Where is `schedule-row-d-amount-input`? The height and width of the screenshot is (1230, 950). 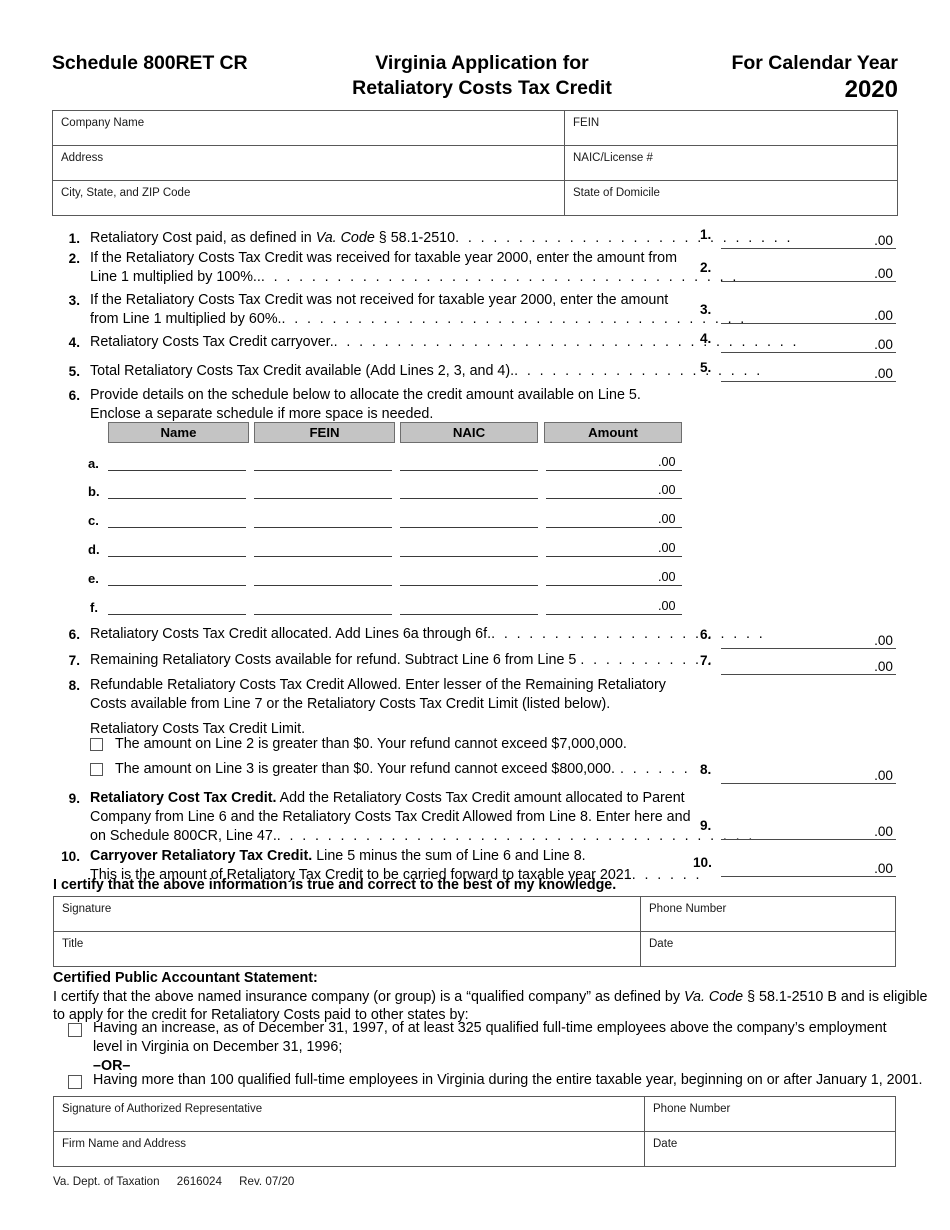
schedule-row-d-amount-input is located at coordinates (614, 556).